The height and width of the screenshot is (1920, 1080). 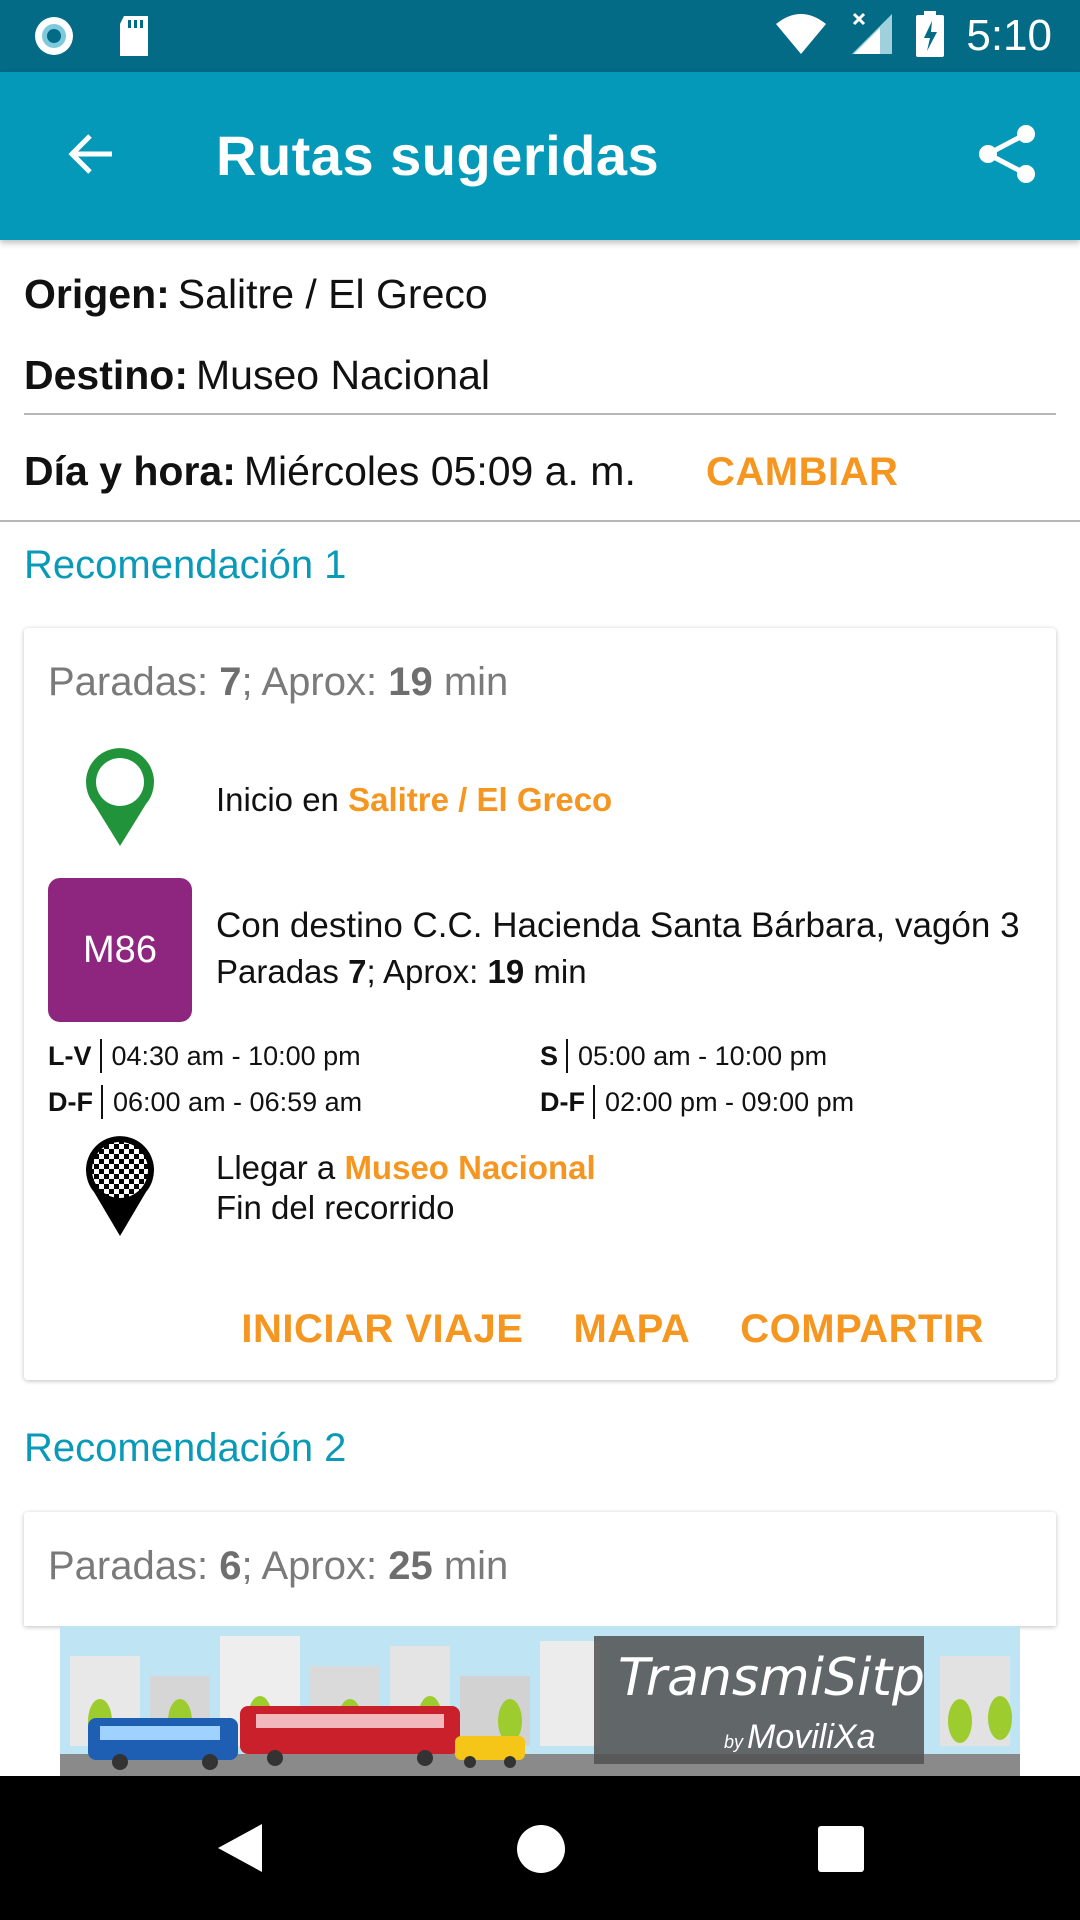 I want to click on start-trip-button: INICIAR VIAJE, so click(x=382, y=1329).